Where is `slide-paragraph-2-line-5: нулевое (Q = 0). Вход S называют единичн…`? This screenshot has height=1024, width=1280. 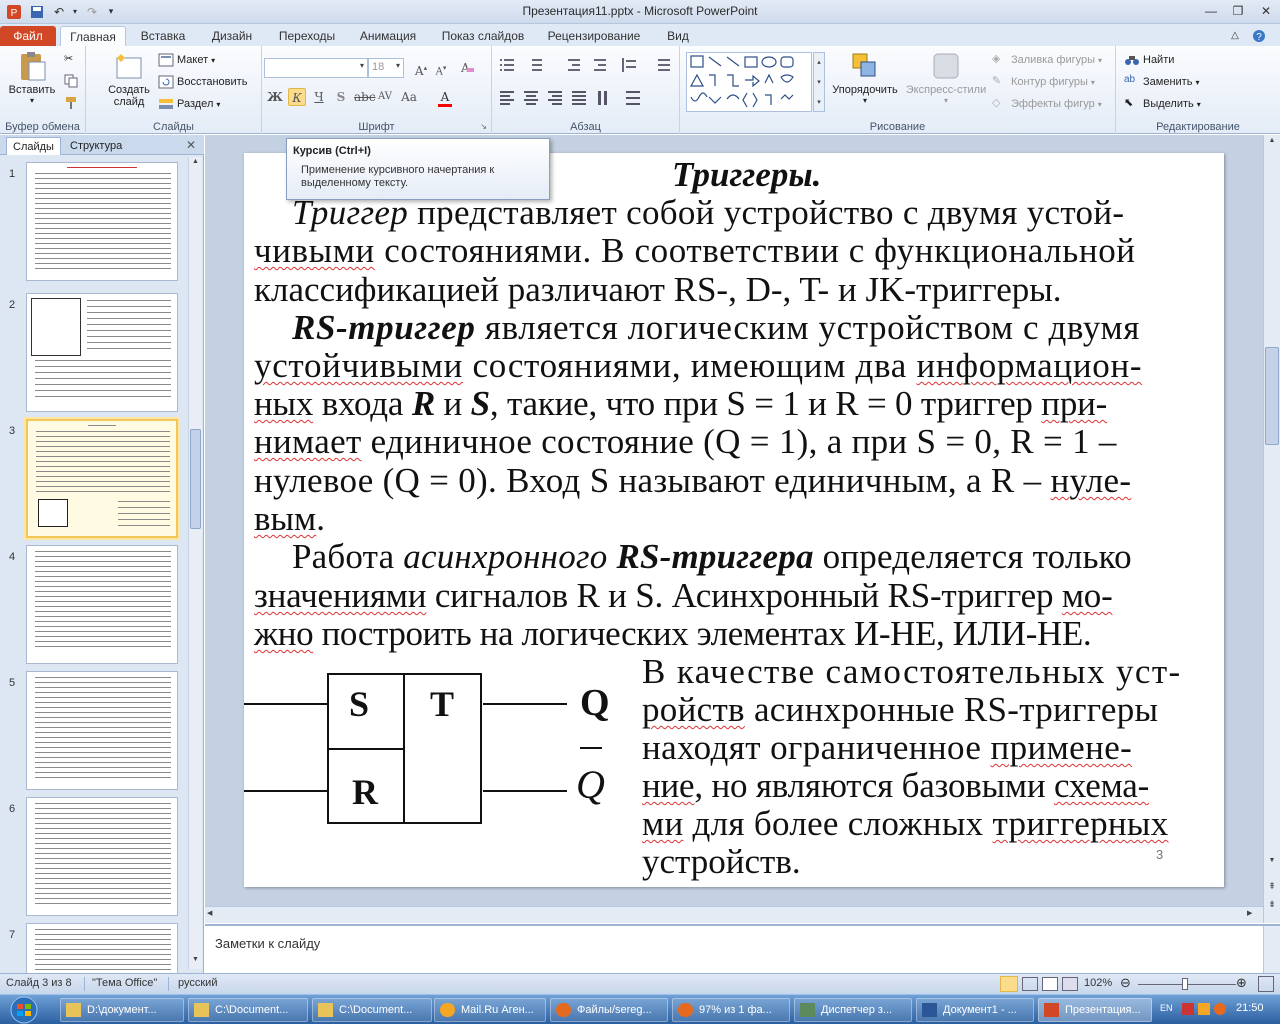
slide-paragraph-2-line-5: нулевое (Q = 0). Вход S называют единичн… is located at coordinates (692, 481).